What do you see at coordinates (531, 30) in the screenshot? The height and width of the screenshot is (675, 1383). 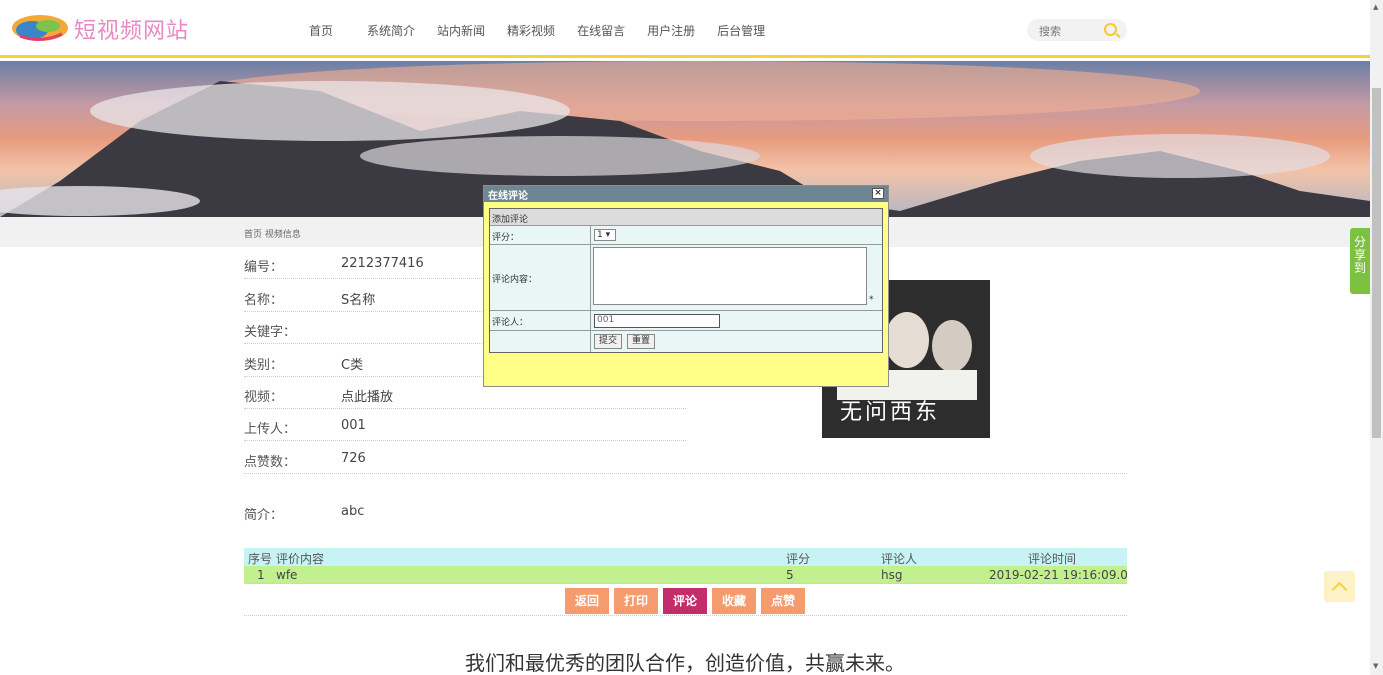 I see `nav-videos: 精彩视频` at bounding box center [531, 30].